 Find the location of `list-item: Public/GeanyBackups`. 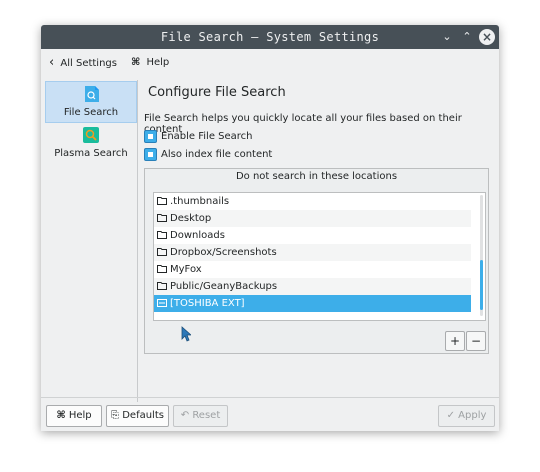

list-item: Public/GeanyBackups is located at coordinates (312, 286).